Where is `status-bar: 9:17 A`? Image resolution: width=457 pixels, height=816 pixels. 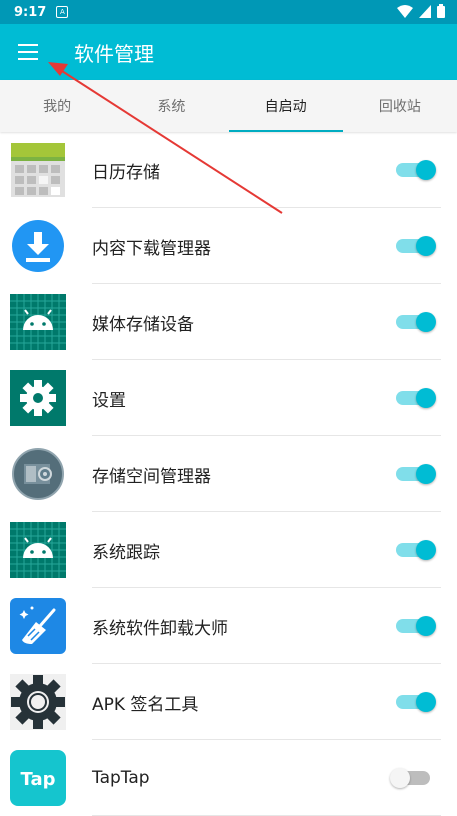
status-bar: 9:17 A is located at coordinates (228, 12).